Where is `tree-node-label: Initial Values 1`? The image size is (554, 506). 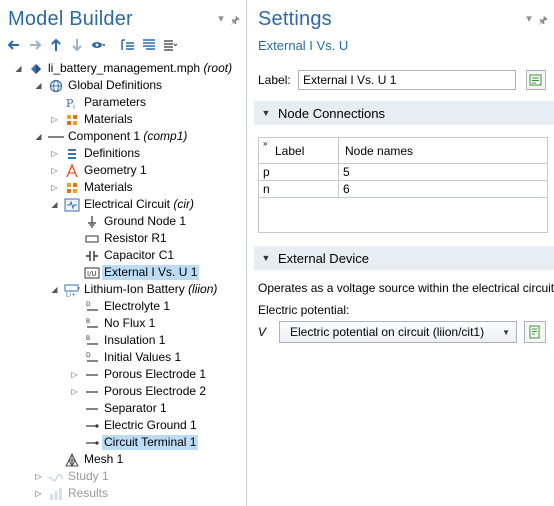 tree-node-label: Initial Values 1 is located at coordinates (142, 357).